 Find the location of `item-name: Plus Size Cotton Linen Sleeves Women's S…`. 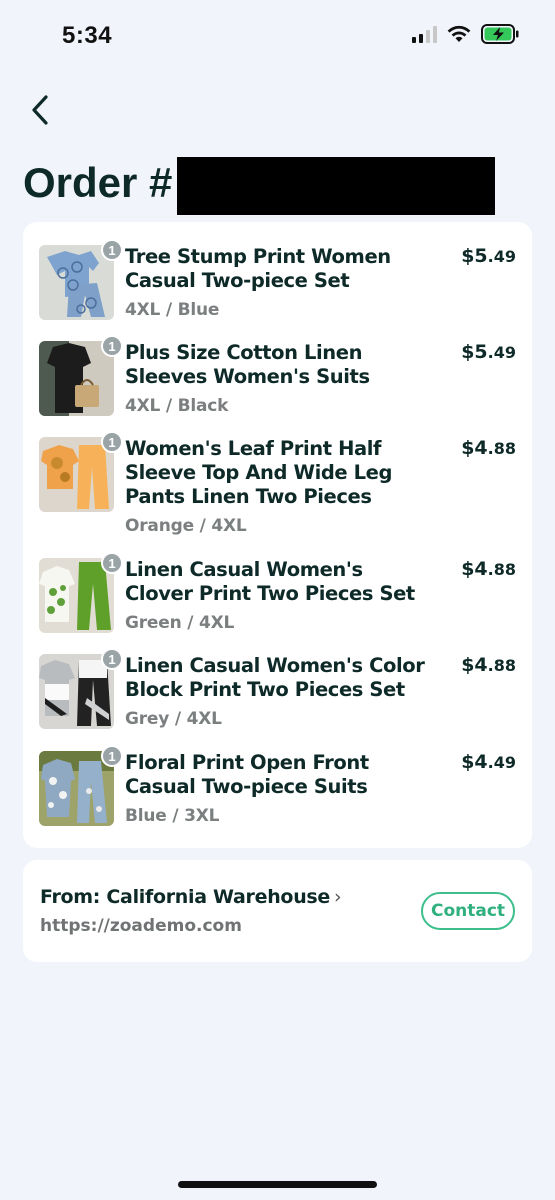

item-name: Plus Size Cotton Linen Sleeves Women's S… is located at coordinates (247, 364).